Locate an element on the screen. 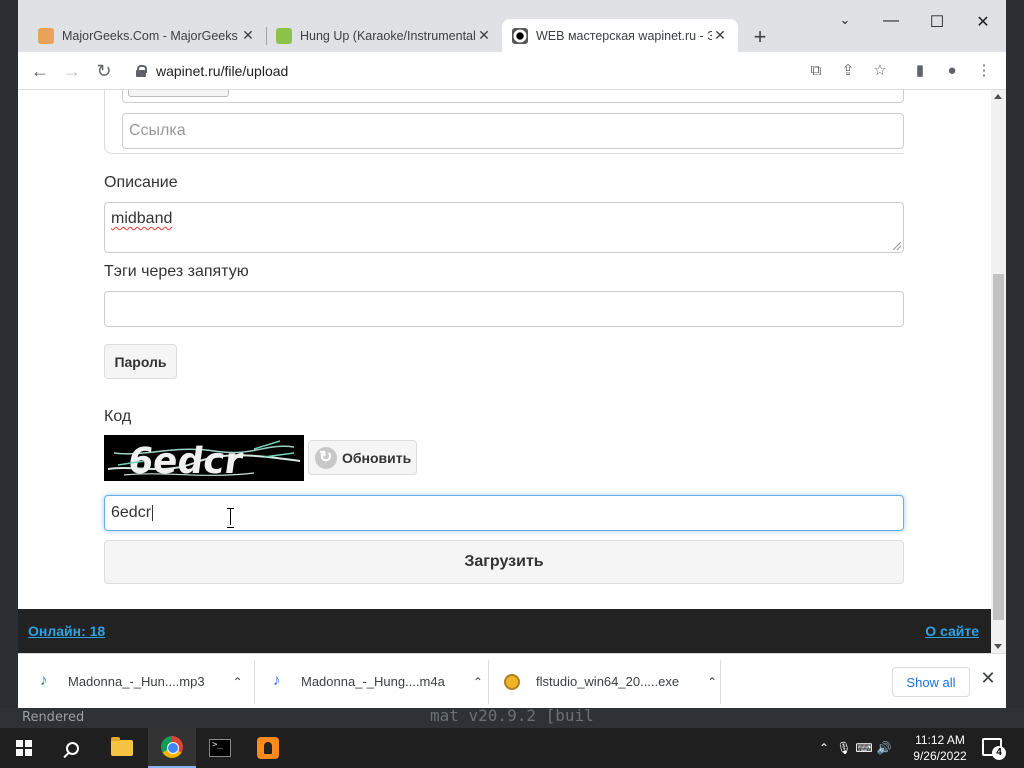 The width and height of the screenshot is (1024, 768). menu-kebab-icon: ⋮ is located at coordinates (984, 71).